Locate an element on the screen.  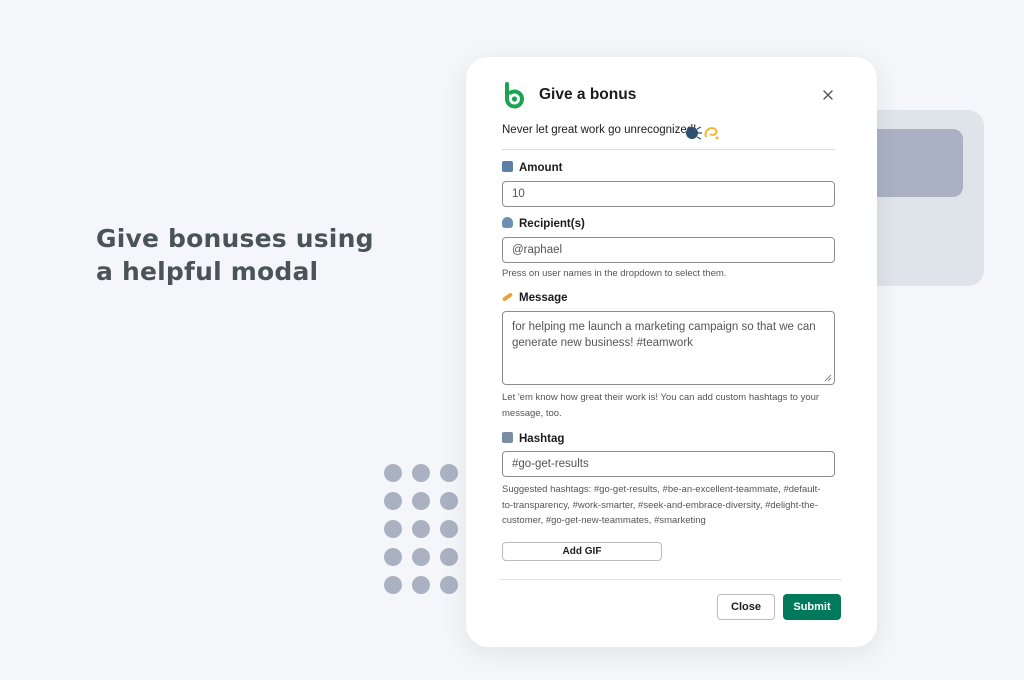
close-button: Close is located at coordinates (746, 607).